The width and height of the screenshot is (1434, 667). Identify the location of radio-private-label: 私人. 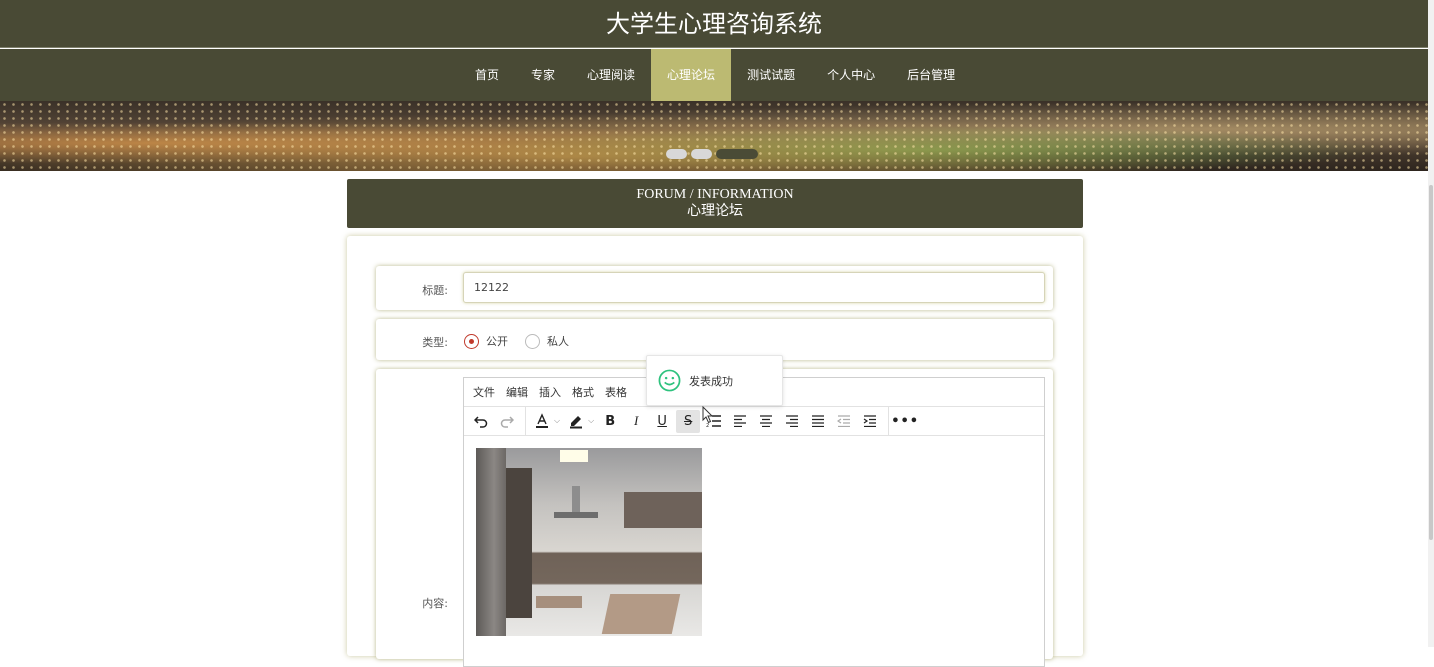
(558, 341).